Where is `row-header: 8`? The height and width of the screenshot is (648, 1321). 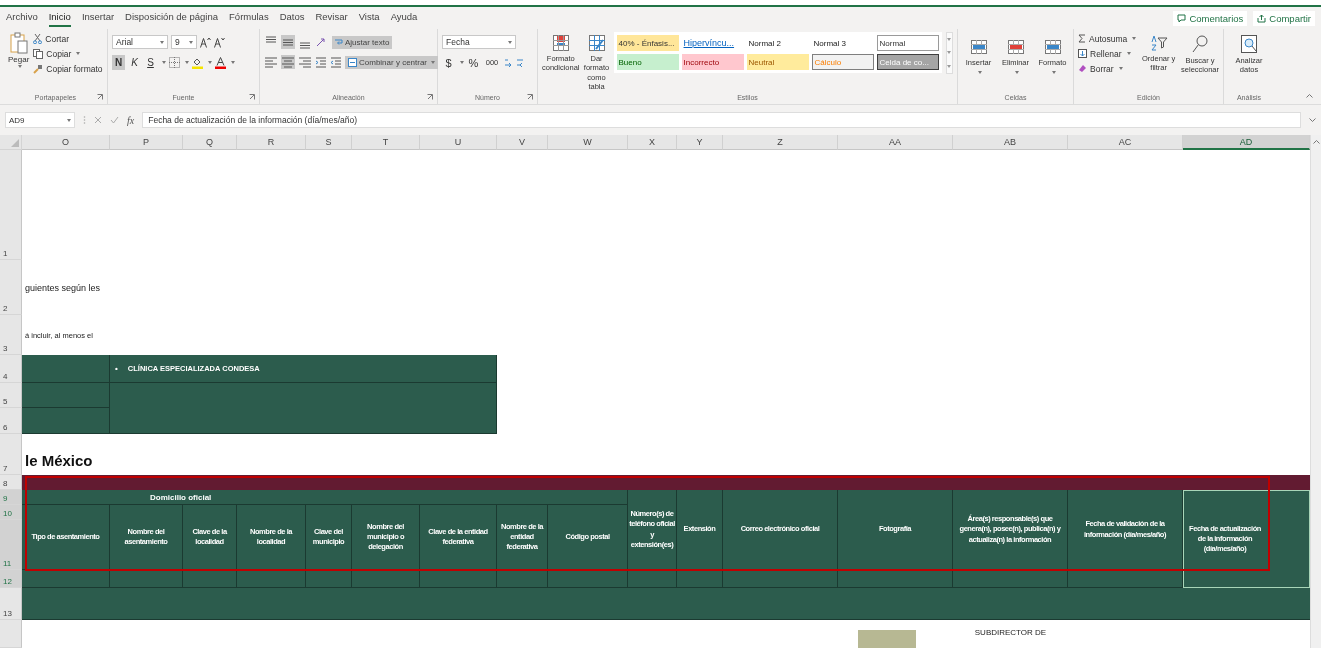 row-header: 8 is located at coordinates (11, 482).